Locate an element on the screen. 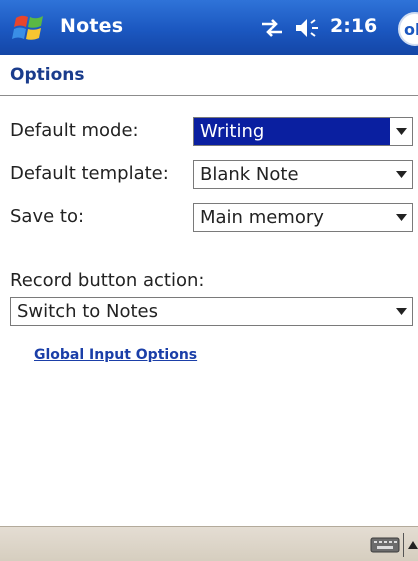  save-to-dropdown: Main memory is located at coordinates (303, 217).